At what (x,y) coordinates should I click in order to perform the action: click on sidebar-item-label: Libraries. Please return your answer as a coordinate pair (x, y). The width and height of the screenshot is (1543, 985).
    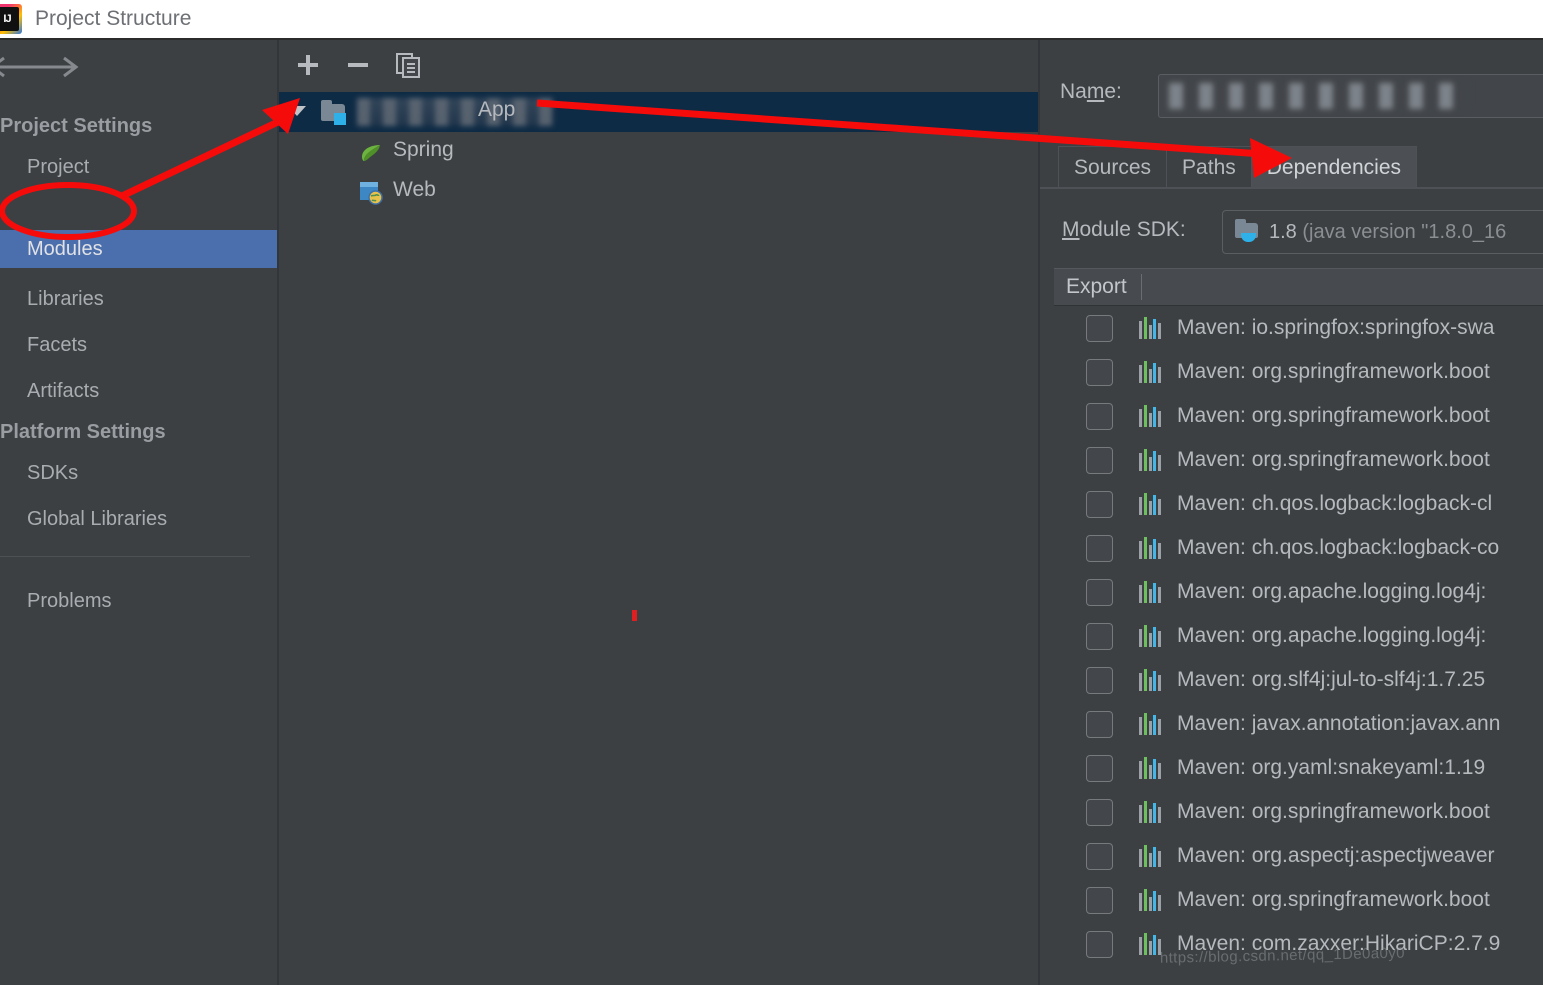
    Looking at the image, I should click on (65, 298).